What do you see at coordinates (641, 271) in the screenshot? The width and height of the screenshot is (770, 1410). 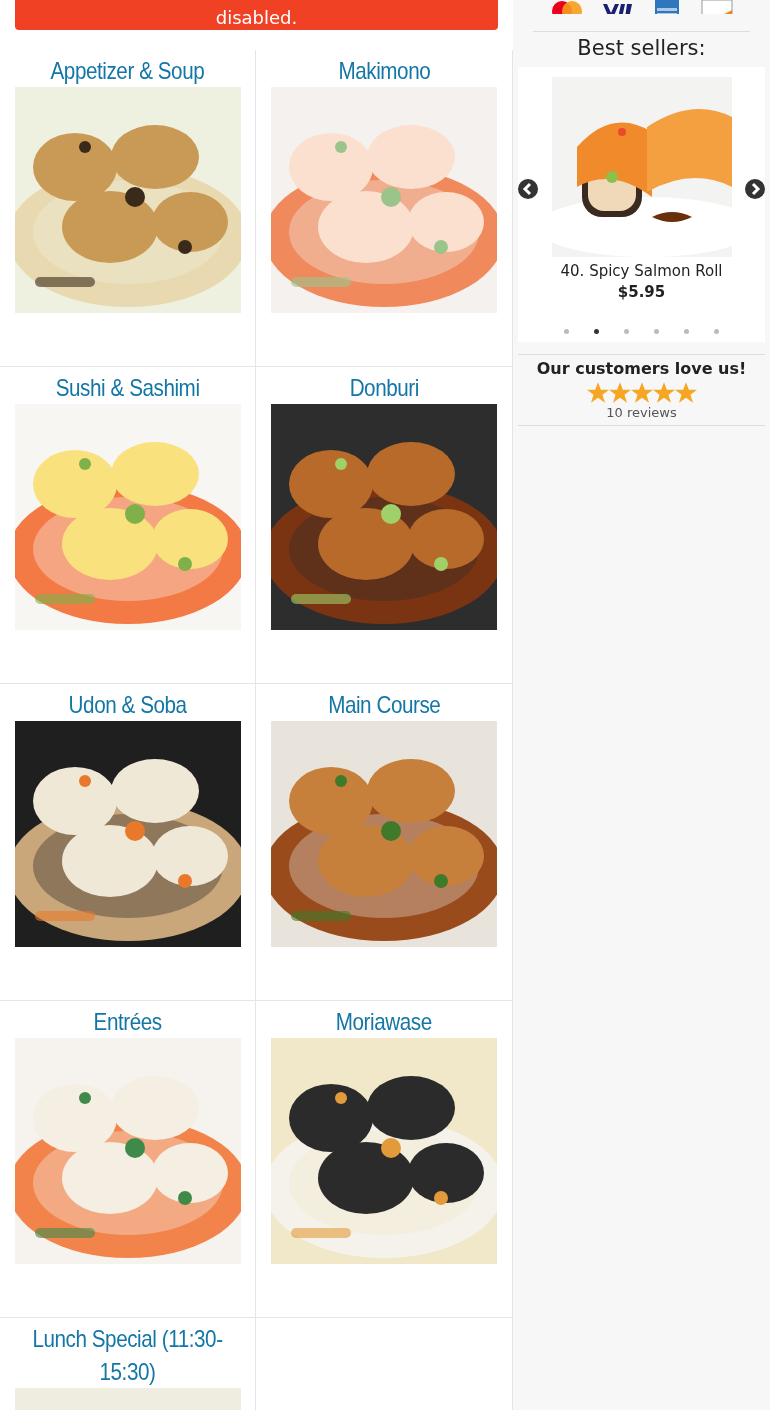 I see `product-name: 40. Spicy Salmon Roll` at bounding box center [641, 271].